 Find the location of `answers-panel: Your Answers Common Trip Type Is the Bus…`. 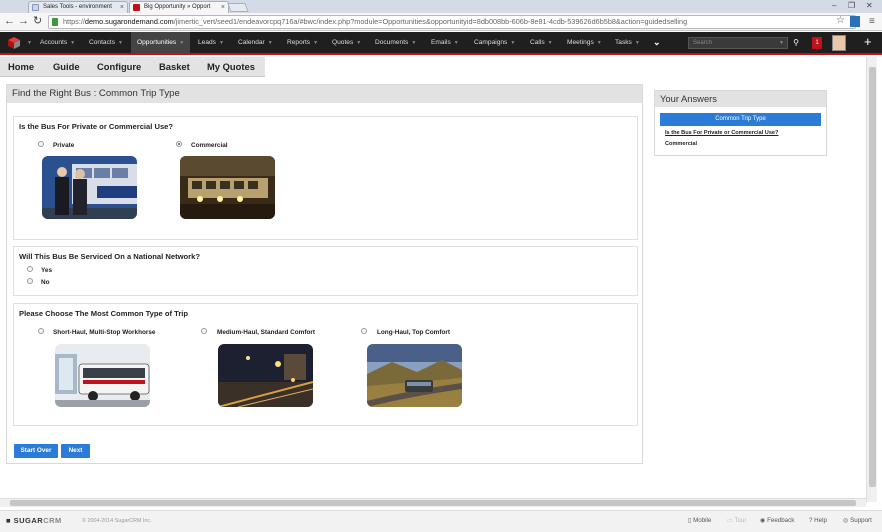

answers-panel: Your Answers Common Trip Type Is the Bus… is located at coordinates (740, 123).